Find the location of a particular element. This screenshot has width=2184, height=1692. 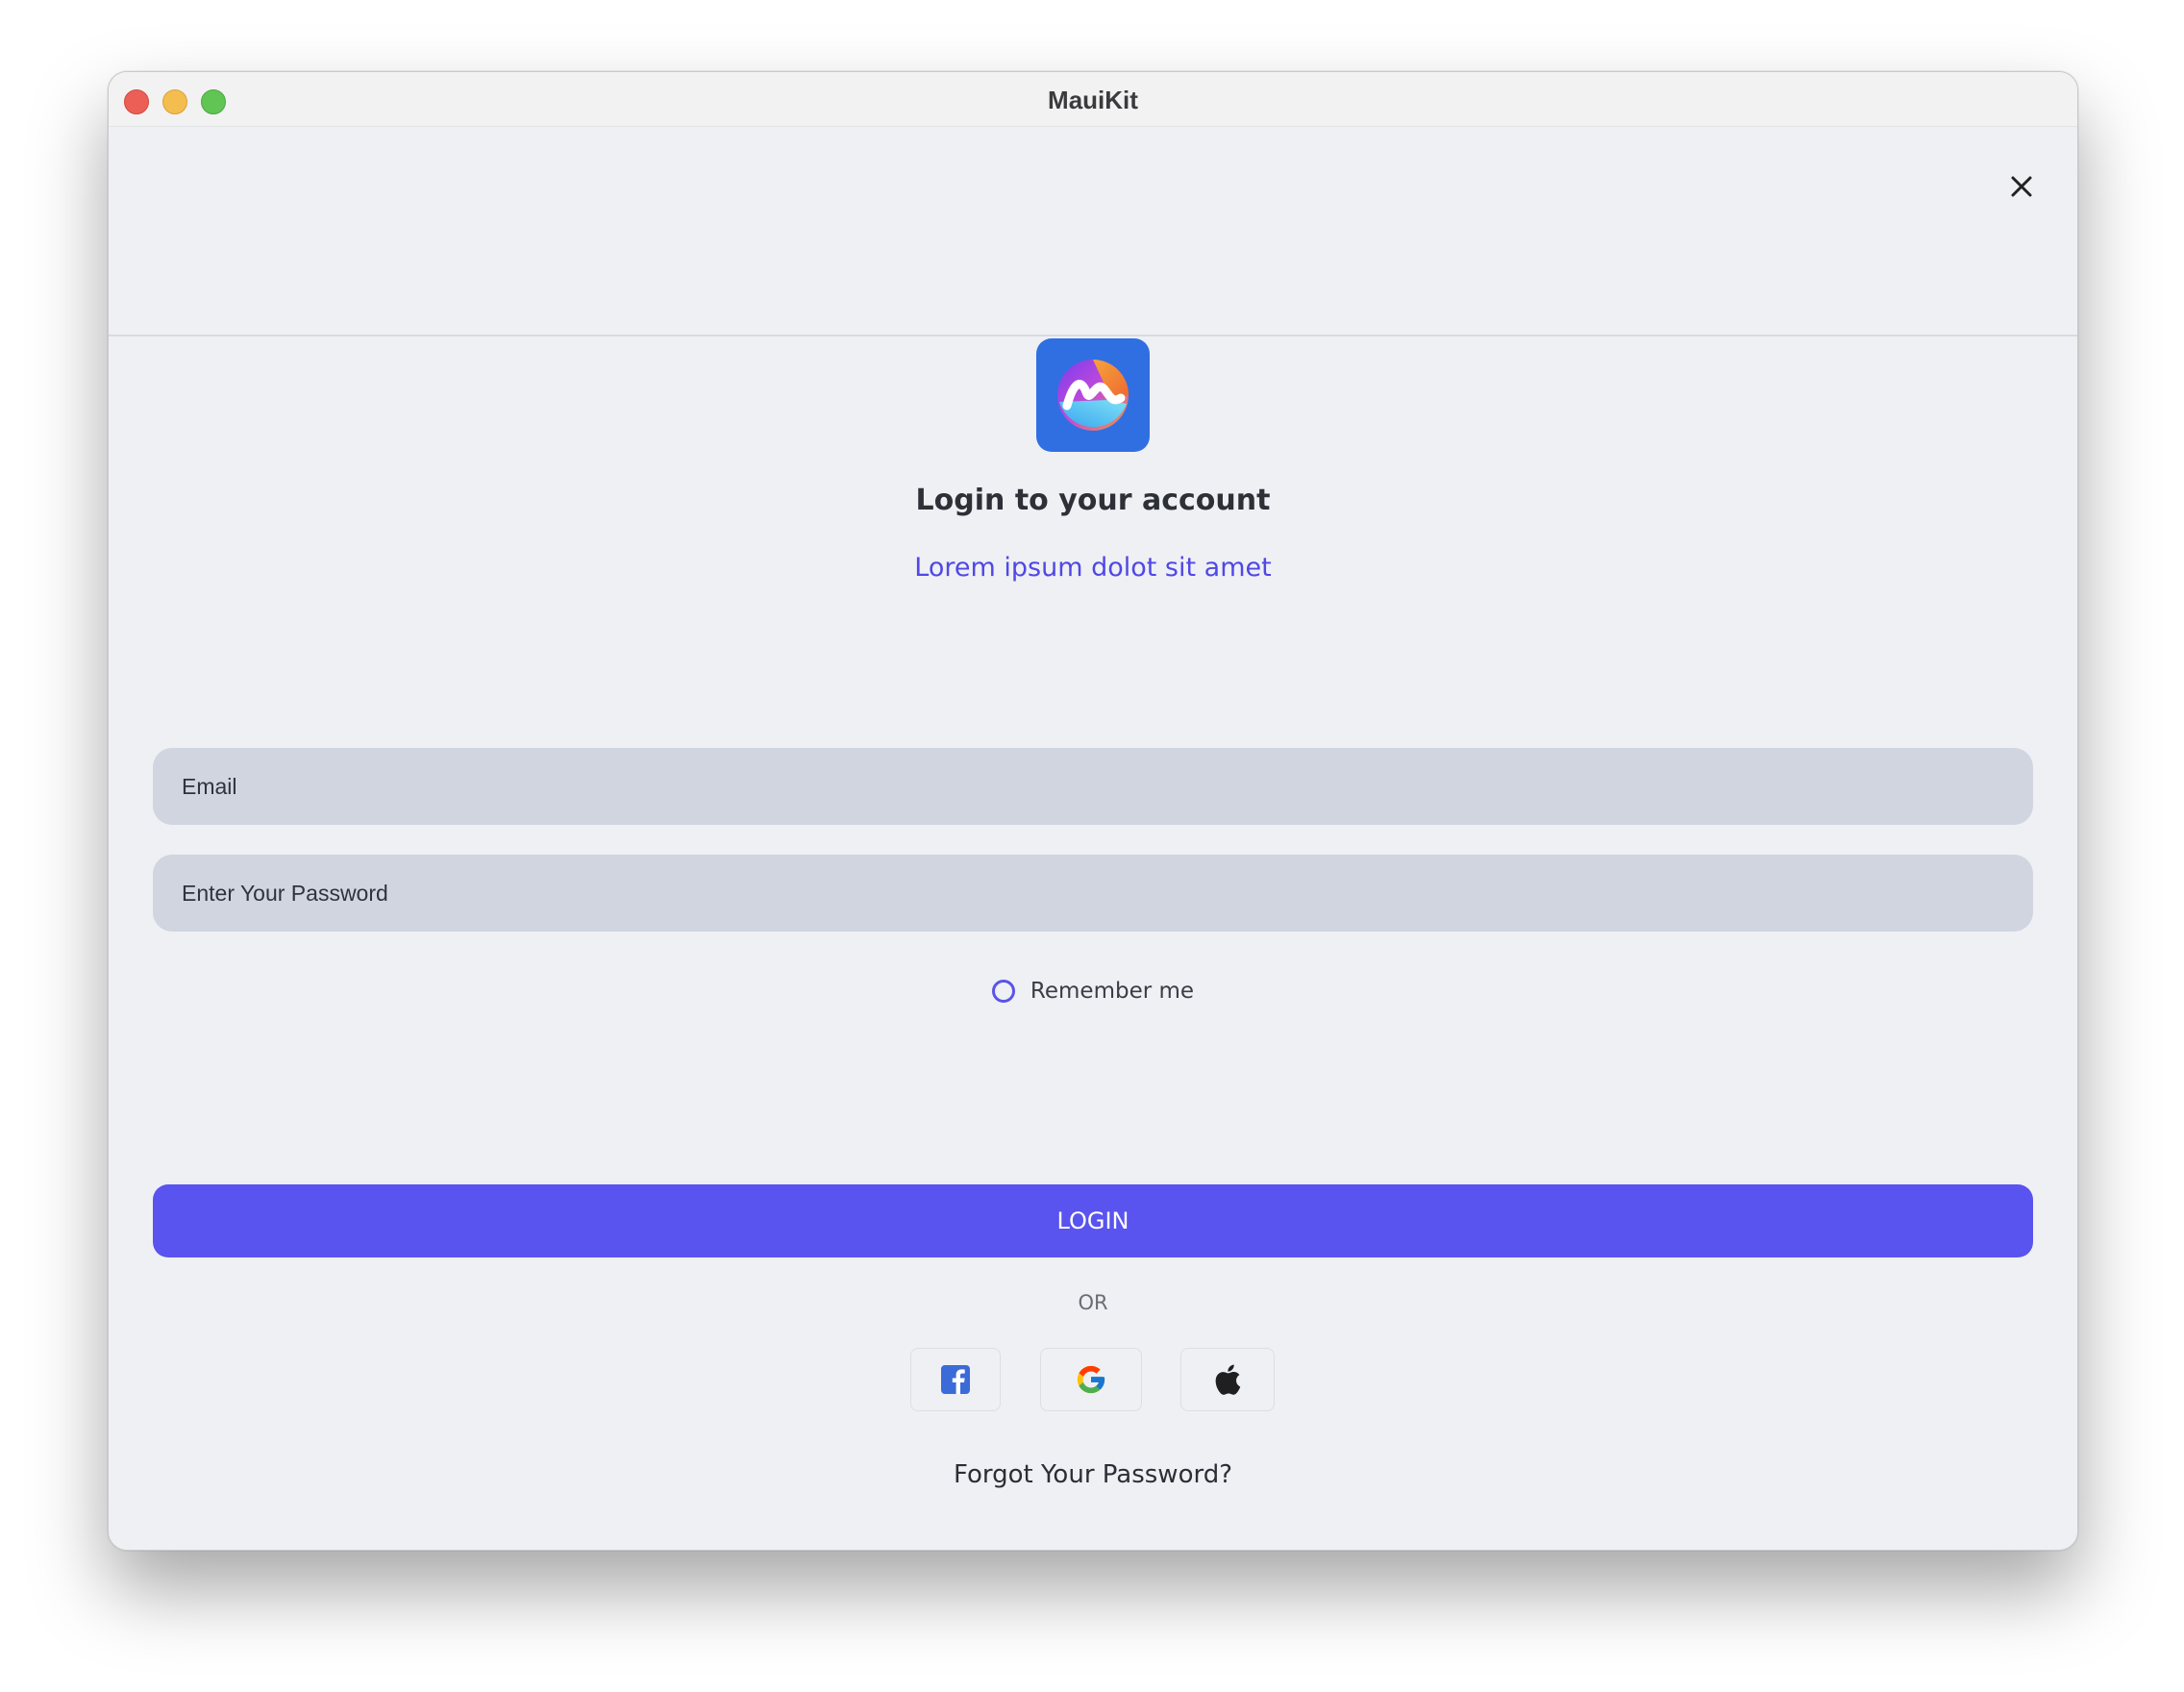

password-field is located at coordinates (1093, 893).